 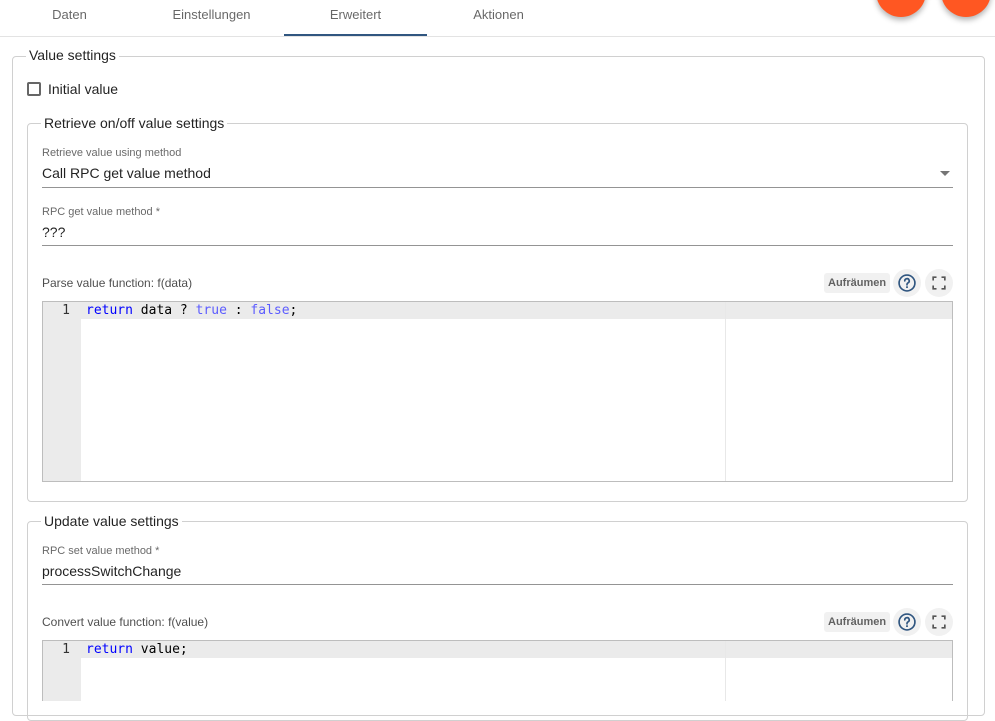 What do you see at coordinates (134, 123) in the screenshot?
I see `retrieve-settings-legend: Retrieve on/off value settings` at bounding box center [134, 123].